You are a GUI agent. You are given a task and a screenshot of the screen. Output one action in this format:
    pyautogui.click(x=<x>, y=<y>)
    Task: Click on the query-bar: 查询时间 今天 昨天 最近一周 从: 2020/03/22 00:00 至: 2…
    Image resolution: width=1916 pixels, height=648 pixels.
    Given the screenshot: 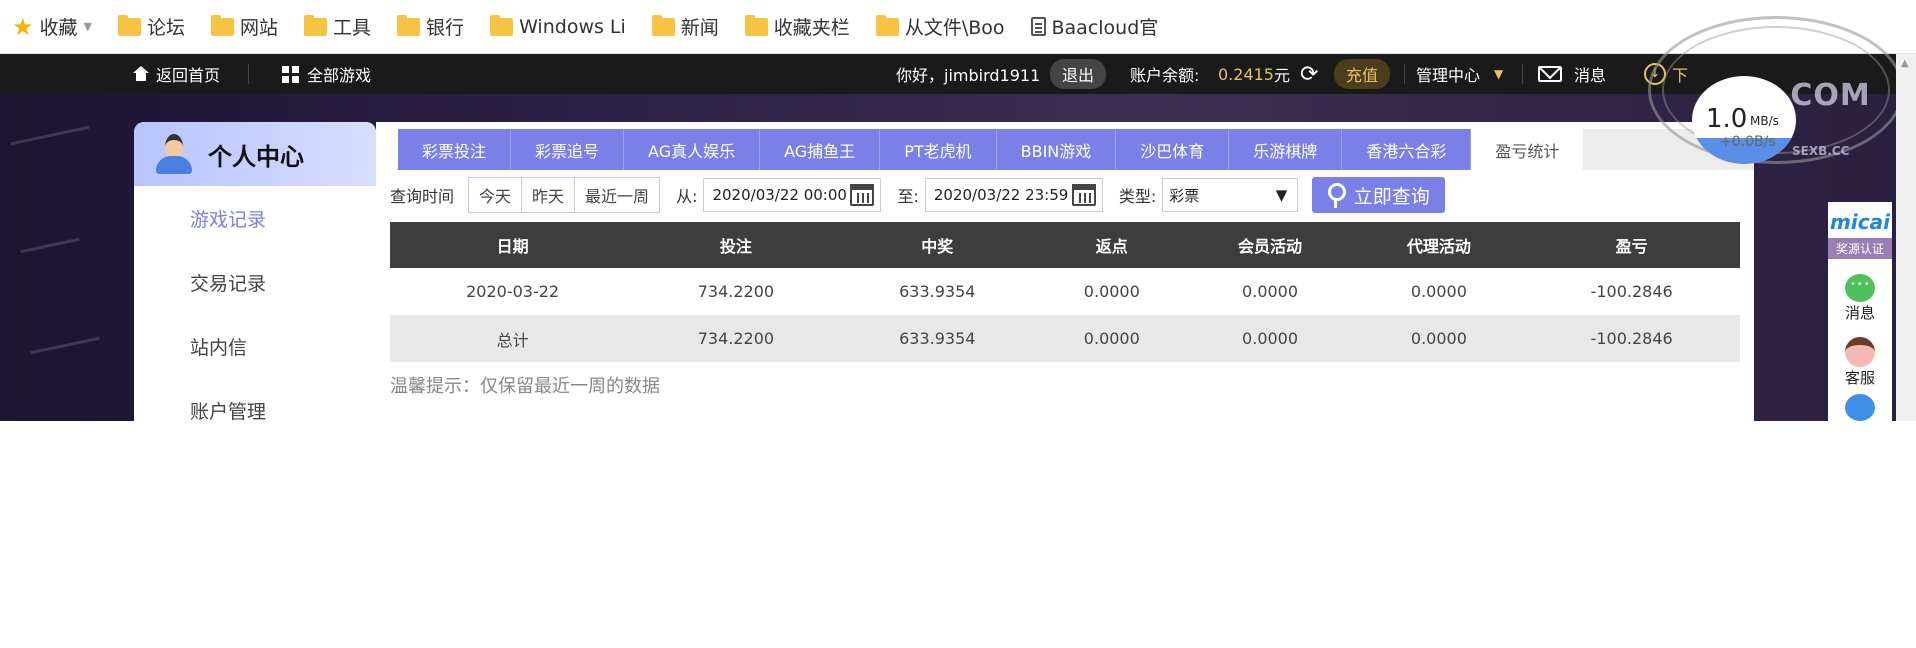 What is the action you would take?
    pyautogui.click(x=918, y=195)
    